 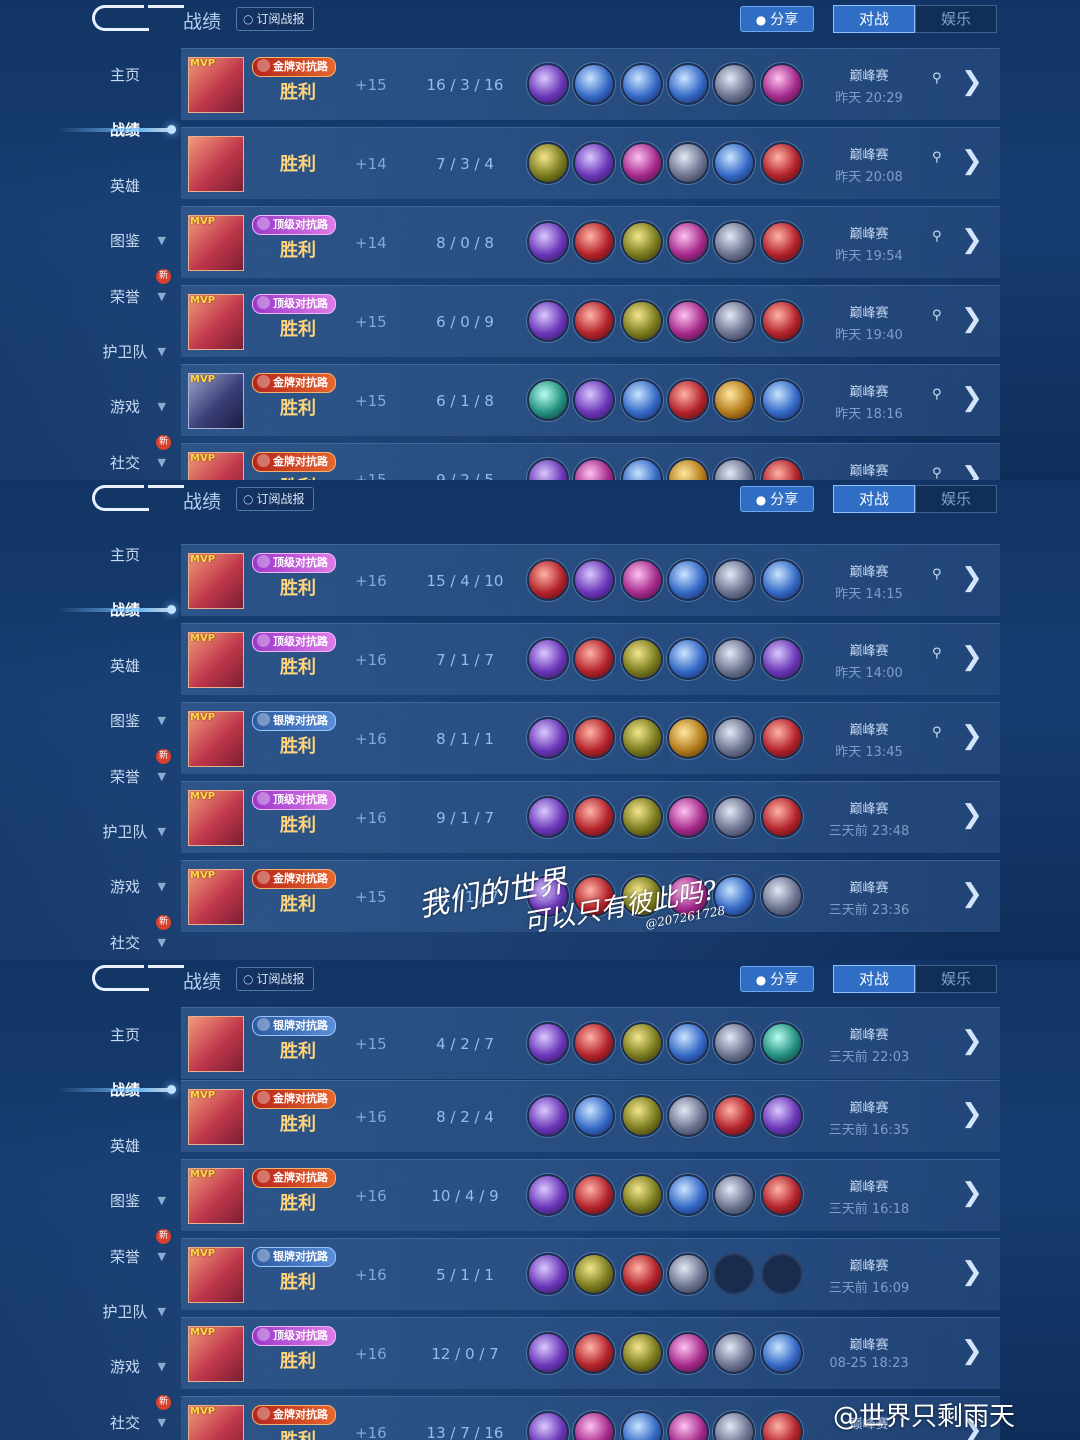 I want to click on match-row: MVP 顶级对抗路 胜利 +16 12 / 0 / 7 巅峰赛 08-25 18:23 ❯, so click(x=590, y=1353).